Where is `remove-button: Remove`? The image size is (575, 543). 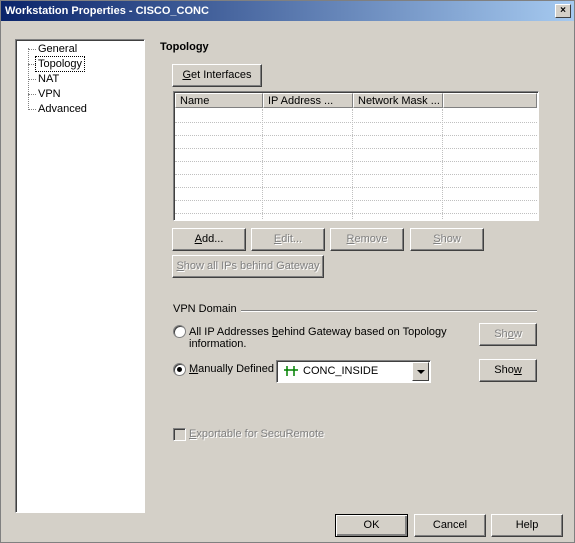 remove-button: Remove is located at coordinates (367, 239).